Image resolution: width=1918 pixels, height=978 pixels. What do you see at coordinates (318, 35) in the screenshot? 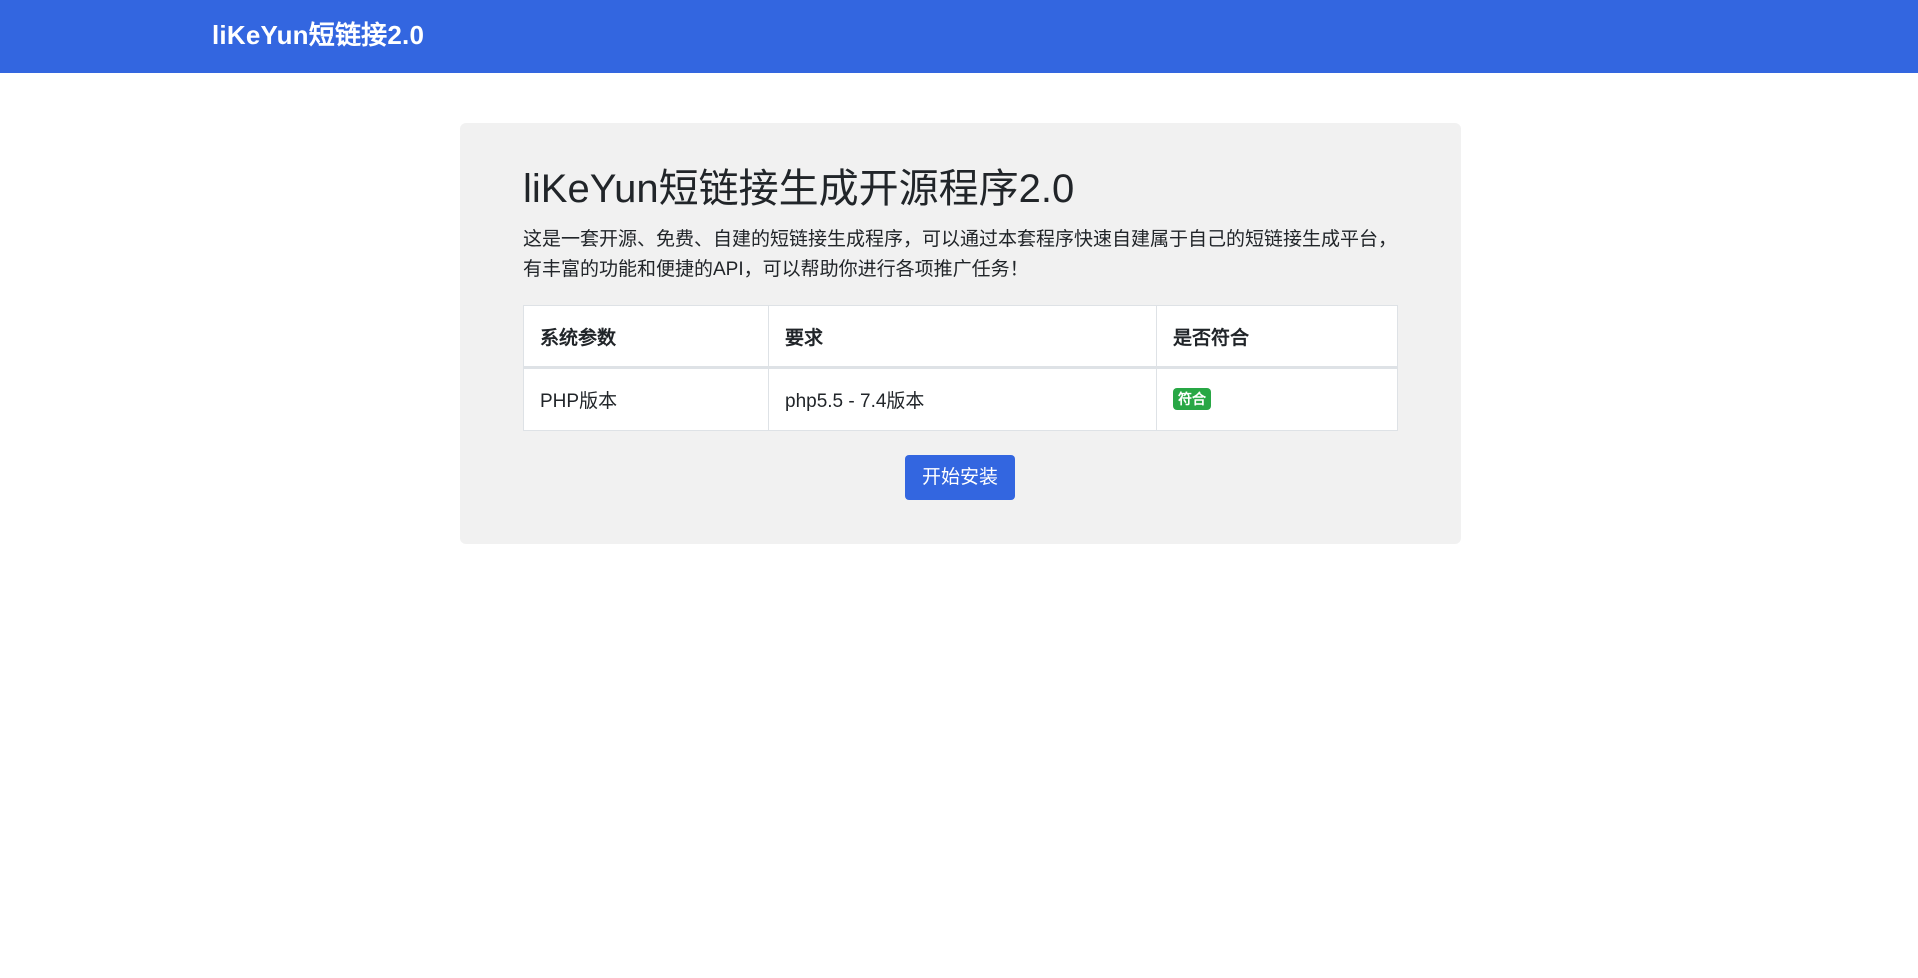
I see `brand-logo-link: liKeYun短链接2.0` at bounding box center [318, 35].